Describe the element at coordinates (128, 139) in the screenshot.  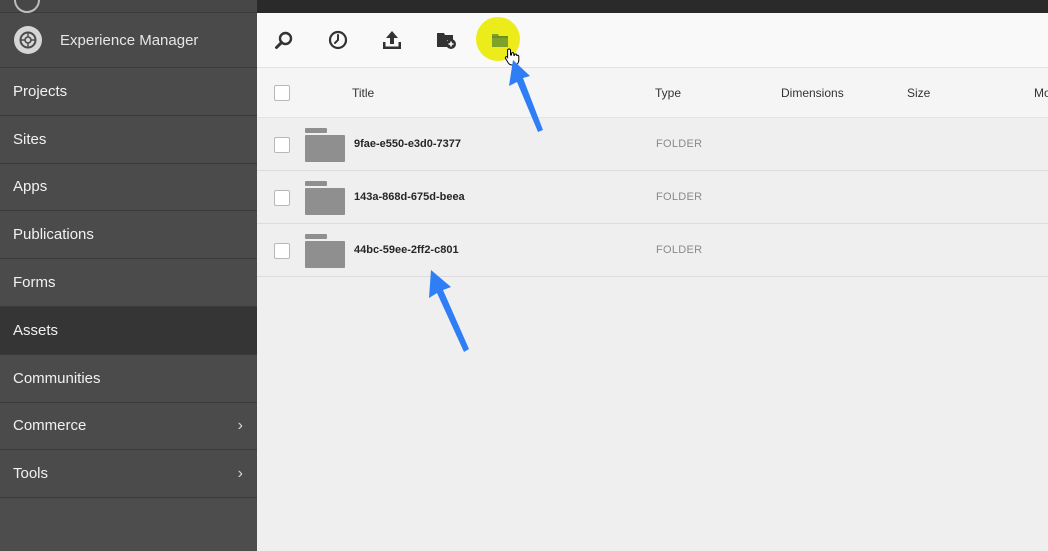
I see `sidebar-item-sites: Sites` at that location.